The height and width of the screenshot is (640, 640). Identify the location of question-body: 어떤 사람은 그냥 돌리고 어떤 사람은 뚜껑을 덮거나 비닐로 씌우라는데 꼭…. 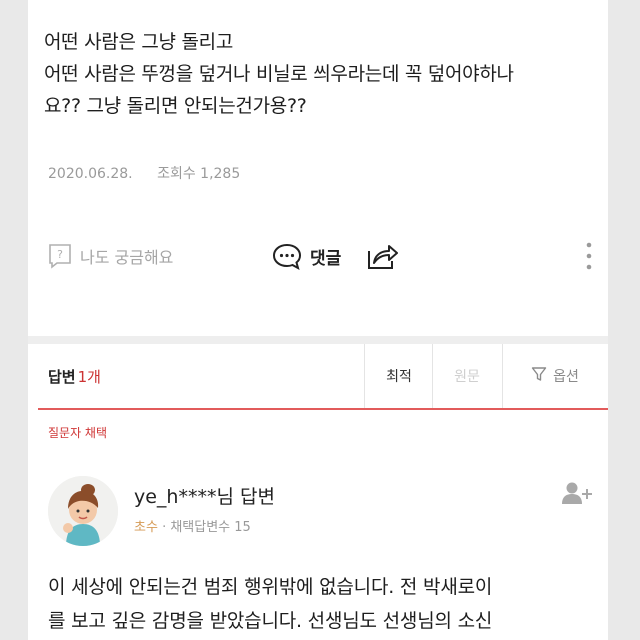
(324, 74).